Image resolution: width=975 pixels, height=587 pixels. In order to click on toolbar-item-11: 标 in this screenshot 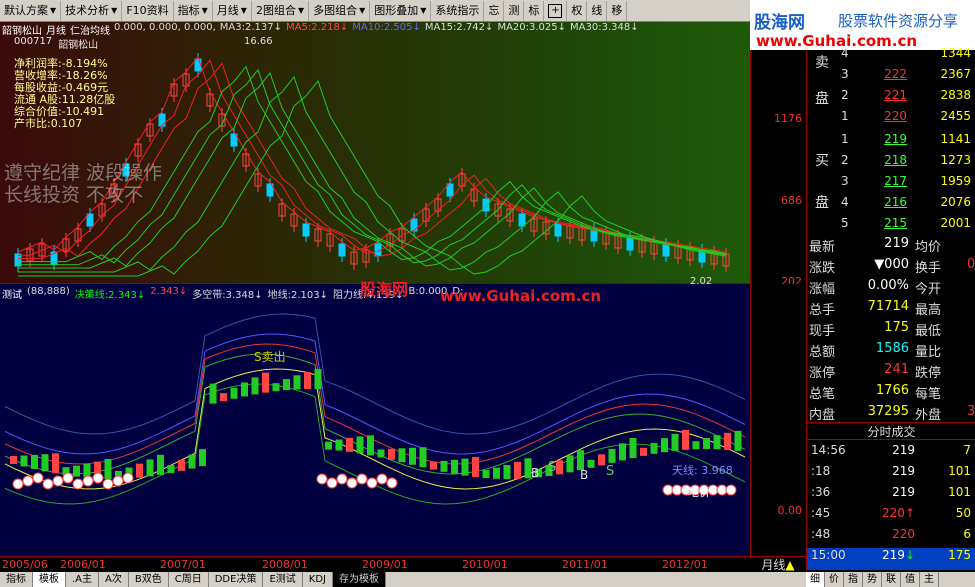, I will do `click(534, 10)`.